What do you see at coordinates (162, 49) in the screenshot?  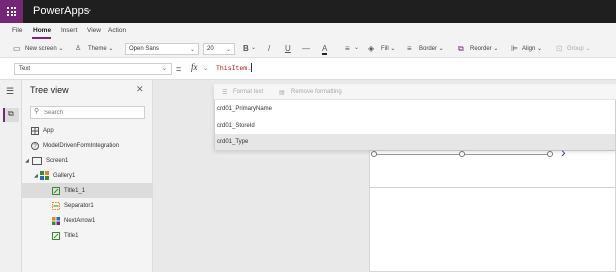 I see `font-family-select: Open Sans ⌄` at bounding box center [162, 49].